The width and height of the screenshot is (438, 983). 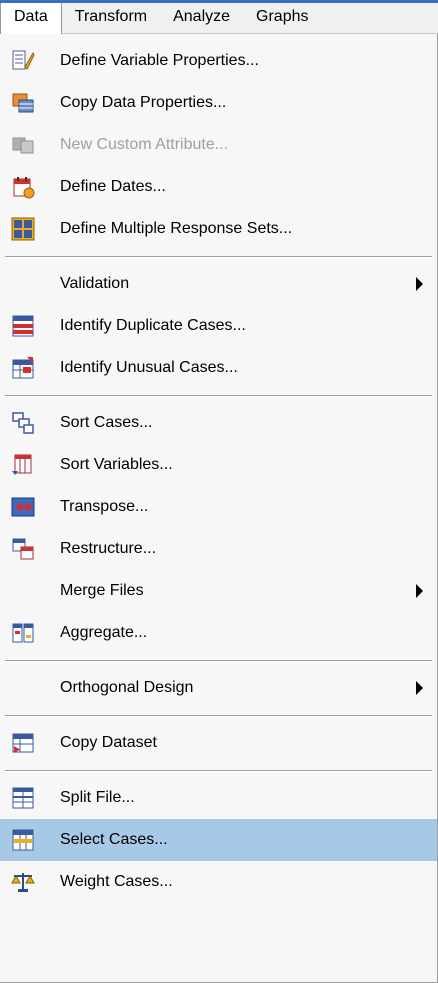 I want to click on copy-dataset-icon, so click(x=23, y=743).